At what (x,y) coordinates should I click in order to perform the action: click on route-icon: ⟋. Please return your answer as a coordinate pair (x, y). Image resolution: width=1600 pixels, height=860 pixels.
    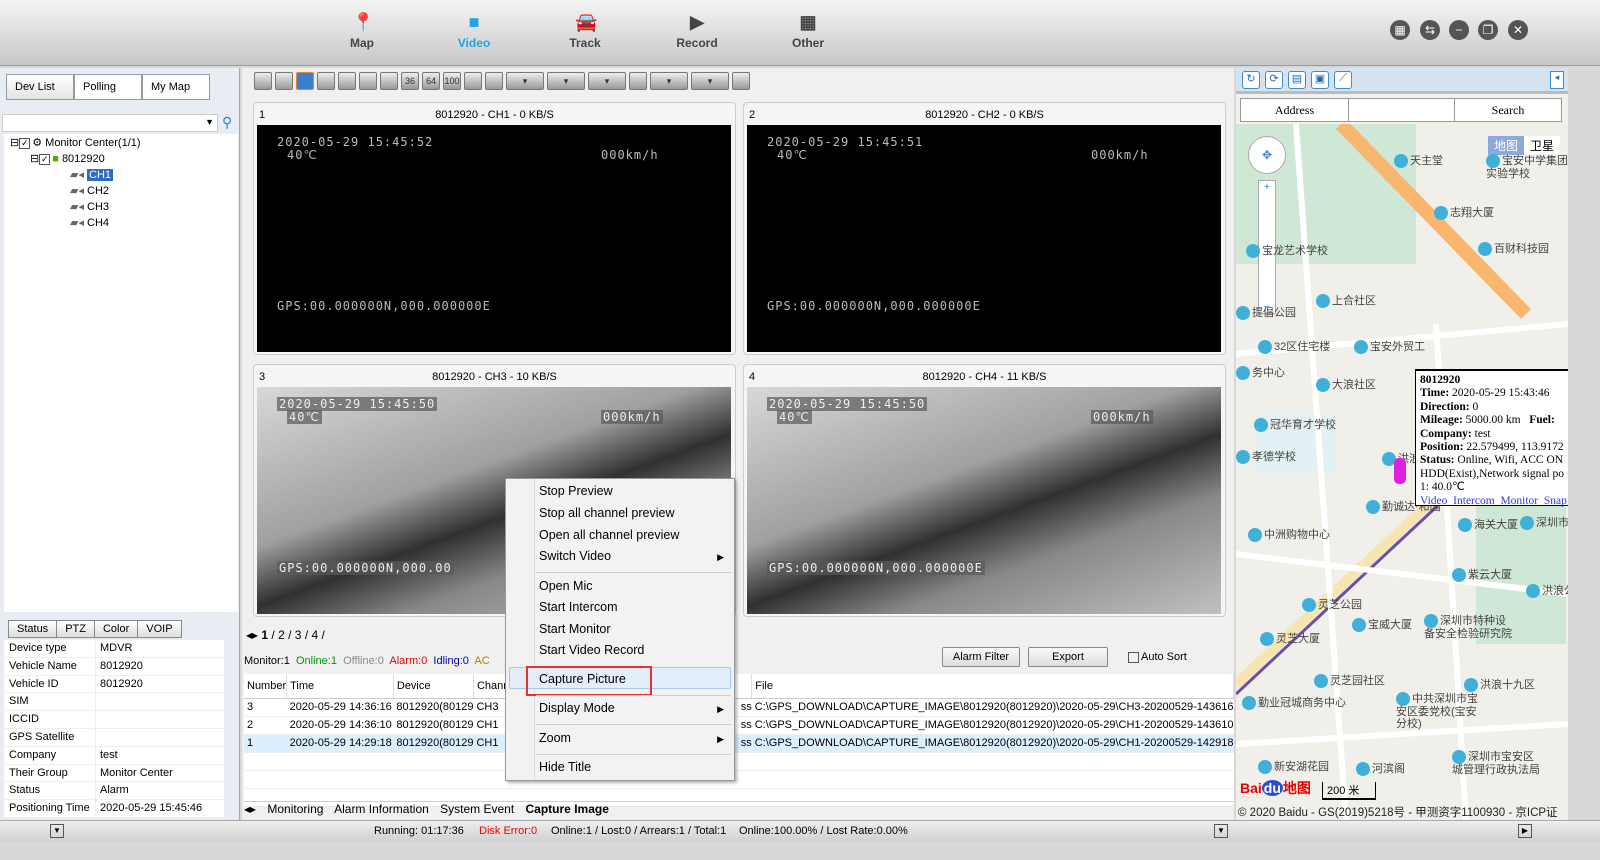
    Looking at the image, I should click on (1343, 80).